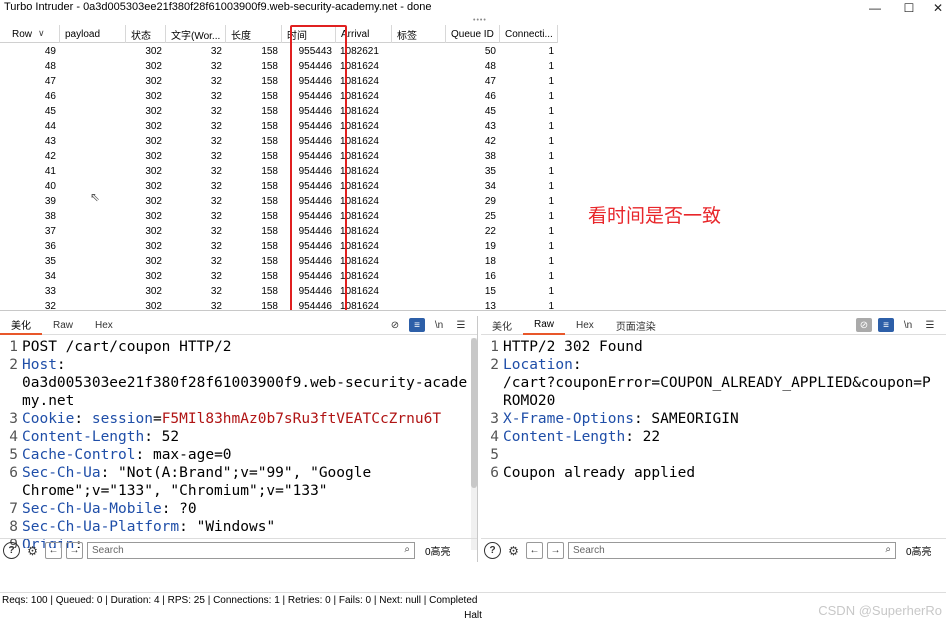 The height and width of the screenshot is (626, 946). Describe the element at coordinates (713, 419) in the screenshot. I see `code-line: 3 X-Frame-Options: SAMEORIGIN` at that location.